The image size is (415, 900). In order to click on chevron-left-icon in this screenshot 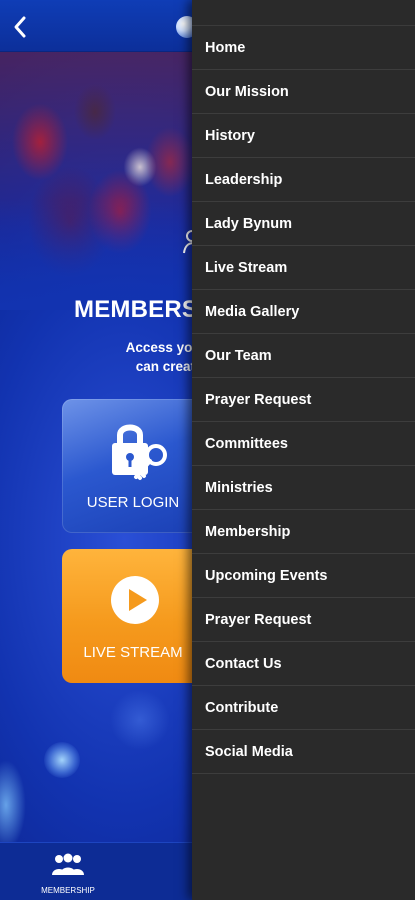, I will do `click(20, 27)`.